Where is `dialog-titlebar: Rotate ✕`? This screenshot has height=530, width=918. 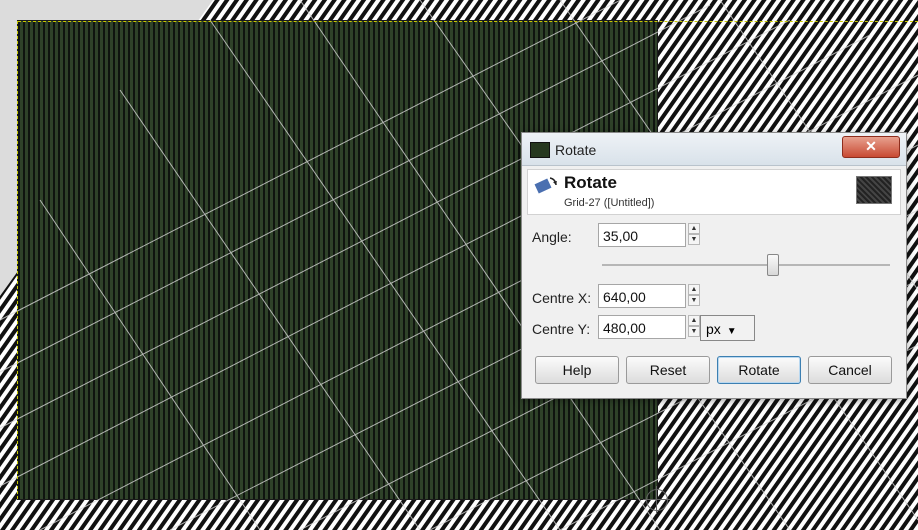 dialog-titlebar: Rotate ✕ is located at coordinates (714, 149).